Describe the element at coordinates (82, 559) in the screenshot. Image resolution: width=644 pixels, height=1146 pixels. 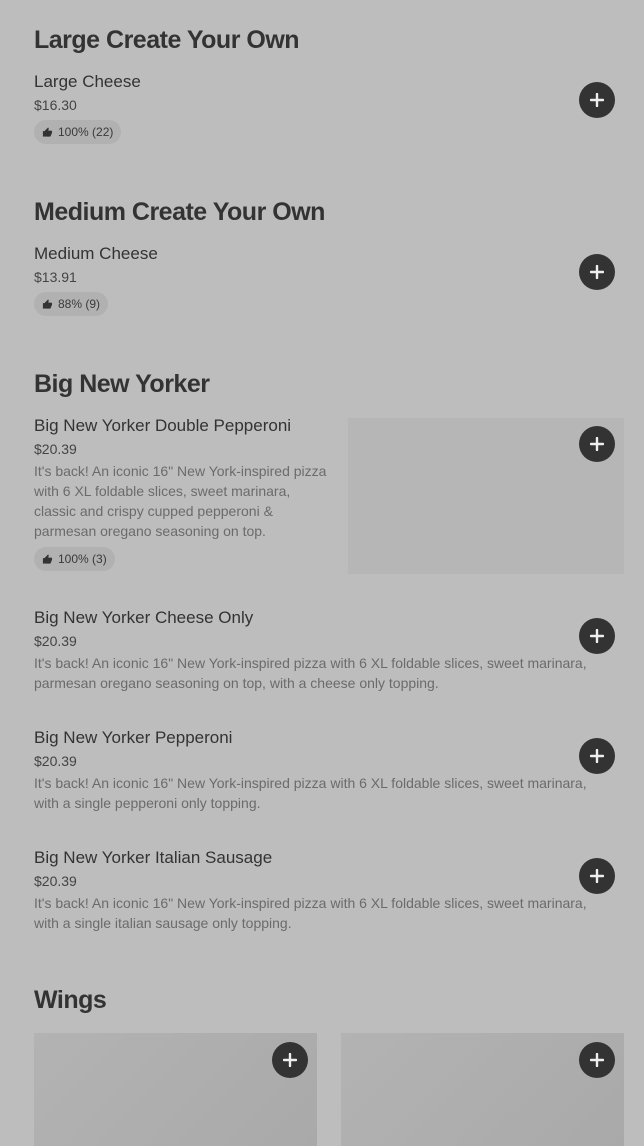
I see `rating-text: 100% (3)` at that location.